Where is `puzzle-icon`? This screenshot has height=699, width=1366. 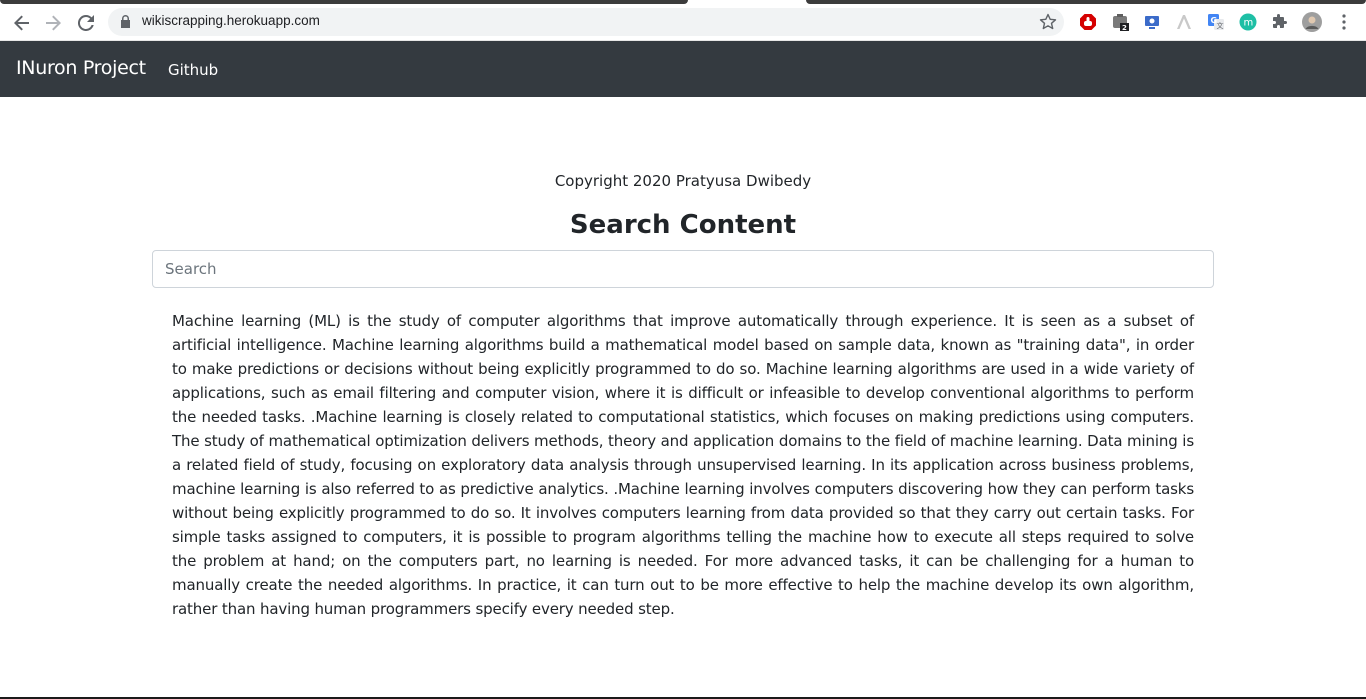
puzzle-icon is located at coordinates (1280, 22).